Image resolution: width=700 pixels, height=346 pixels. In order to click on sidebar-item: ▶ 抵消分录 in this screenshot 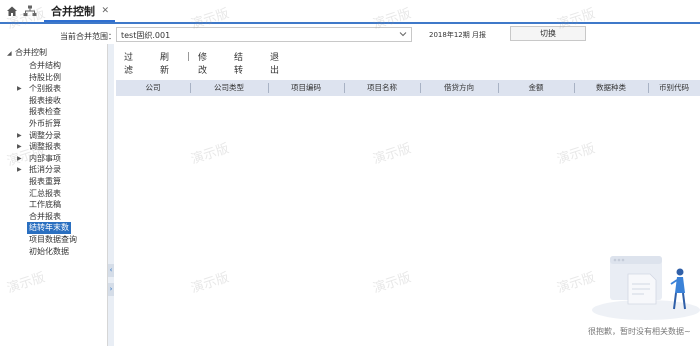, I will do `click(39, 170)`.